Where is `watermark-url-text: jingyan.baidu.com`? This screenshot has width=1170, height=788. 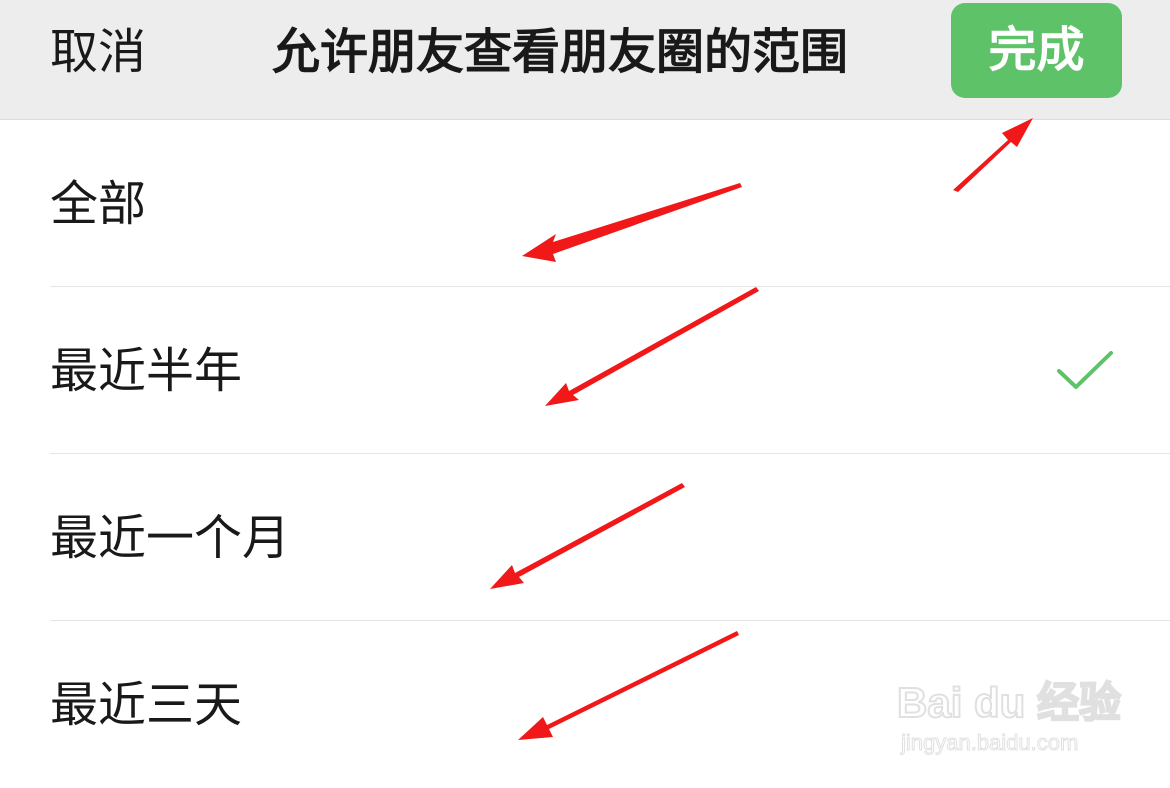 watermark-url-text: jingyan.baidu.com is located at coordinates (989, 743).